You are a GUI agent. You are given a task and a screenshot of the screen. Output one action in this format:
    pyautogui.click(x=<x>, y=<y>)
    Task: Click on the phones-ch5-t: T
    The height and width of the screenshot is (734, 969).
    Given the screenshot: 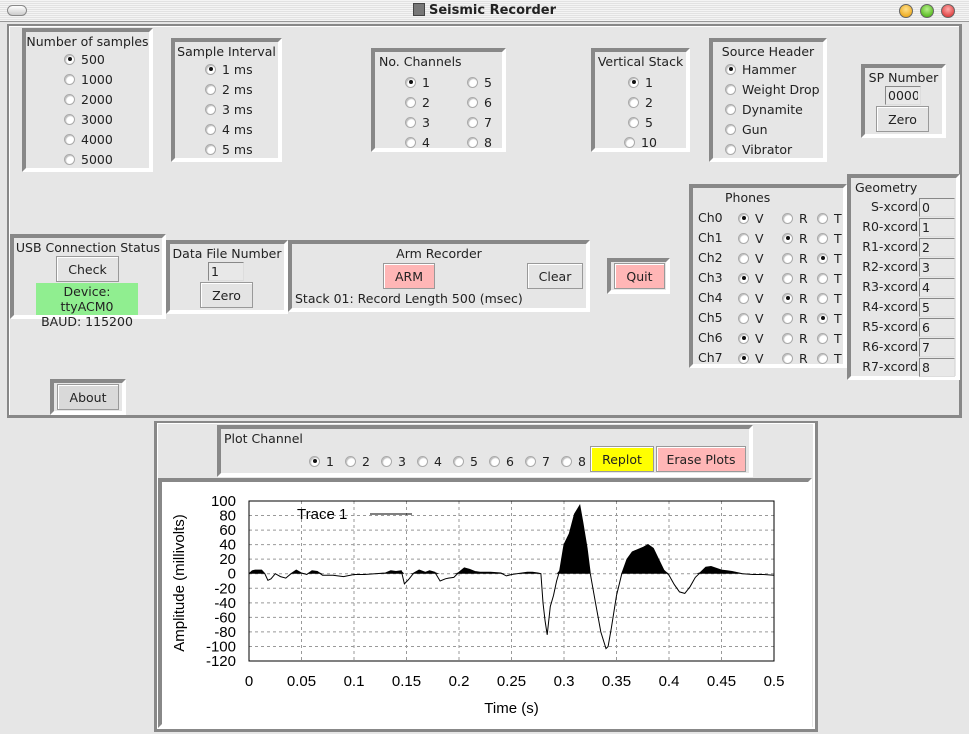 What is the action you would take?
    pyautogui.click(x=829, y=318)
    